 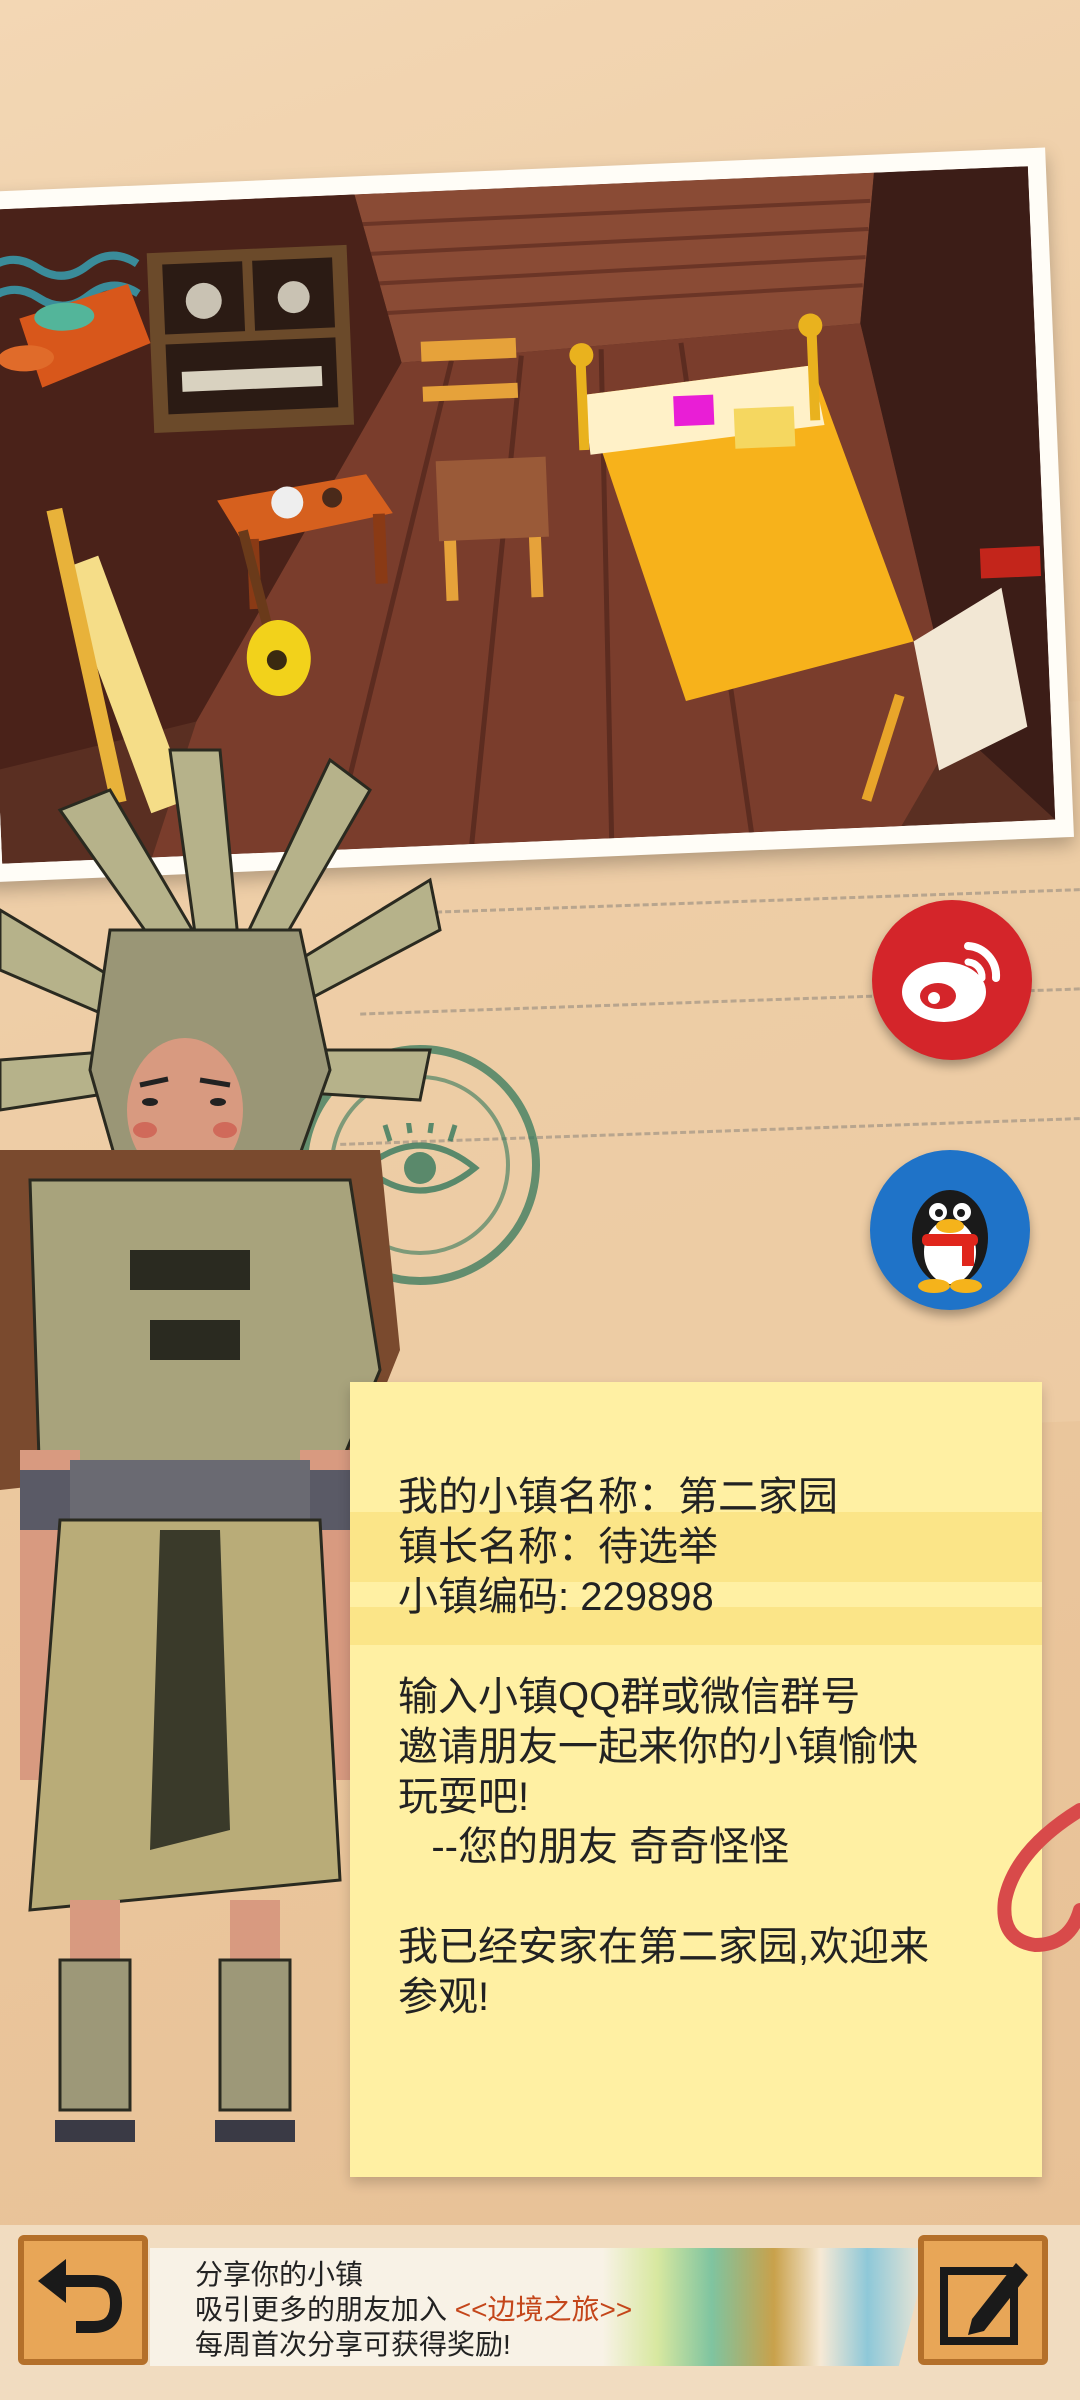 What do you see at coordinates (558, 1547) in the screenshot?
I see `mayor-name-line: 镇长名称：待选举` at bounding box center [558, 1547].